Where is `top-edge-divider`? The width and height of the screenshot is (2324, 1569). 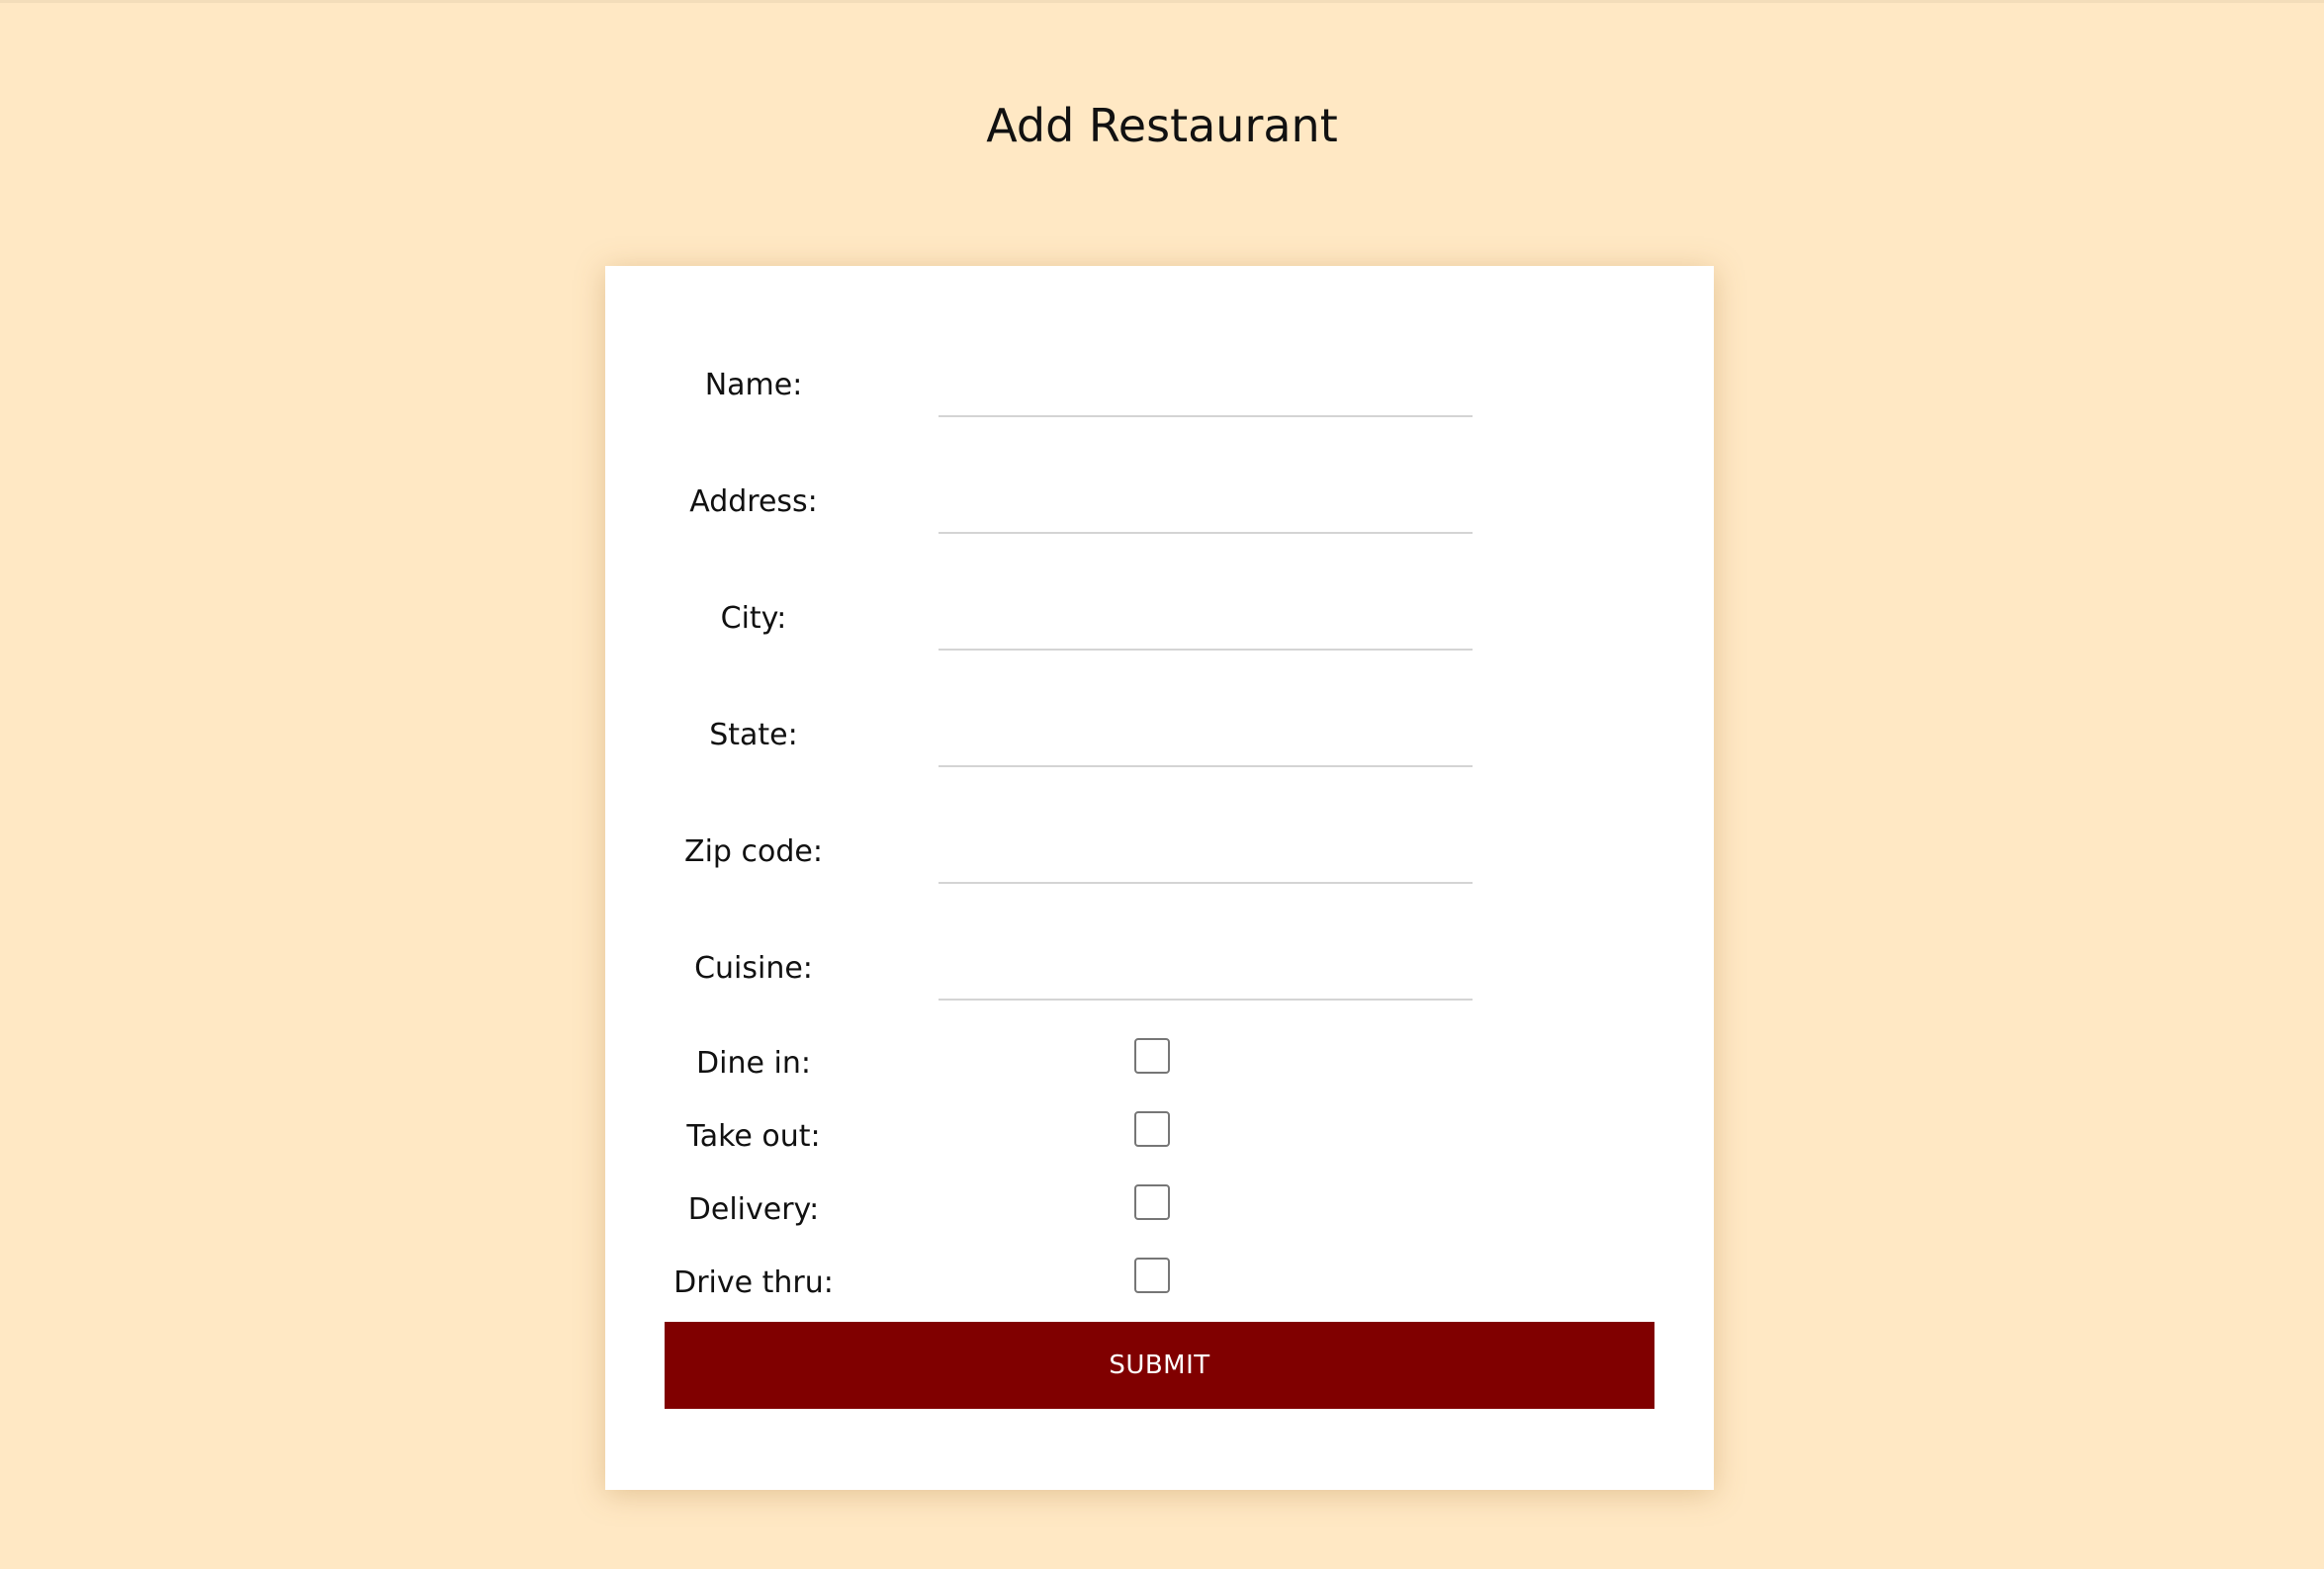
top-edge-divider is located at coordinates (1162, 1).